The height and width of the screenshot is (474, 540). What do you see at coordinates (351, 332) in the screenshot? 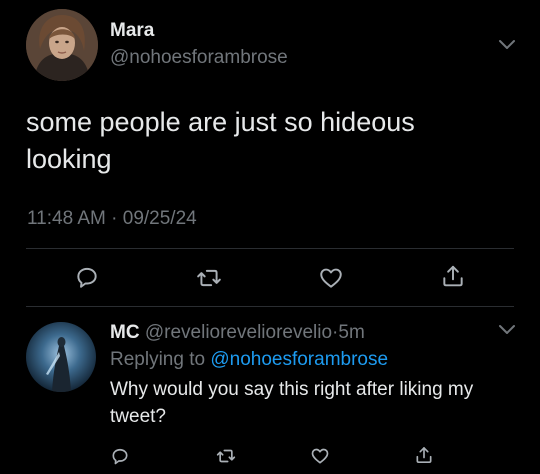
I see `reply-relative-time: 5m` at bounding box center [351, 332].